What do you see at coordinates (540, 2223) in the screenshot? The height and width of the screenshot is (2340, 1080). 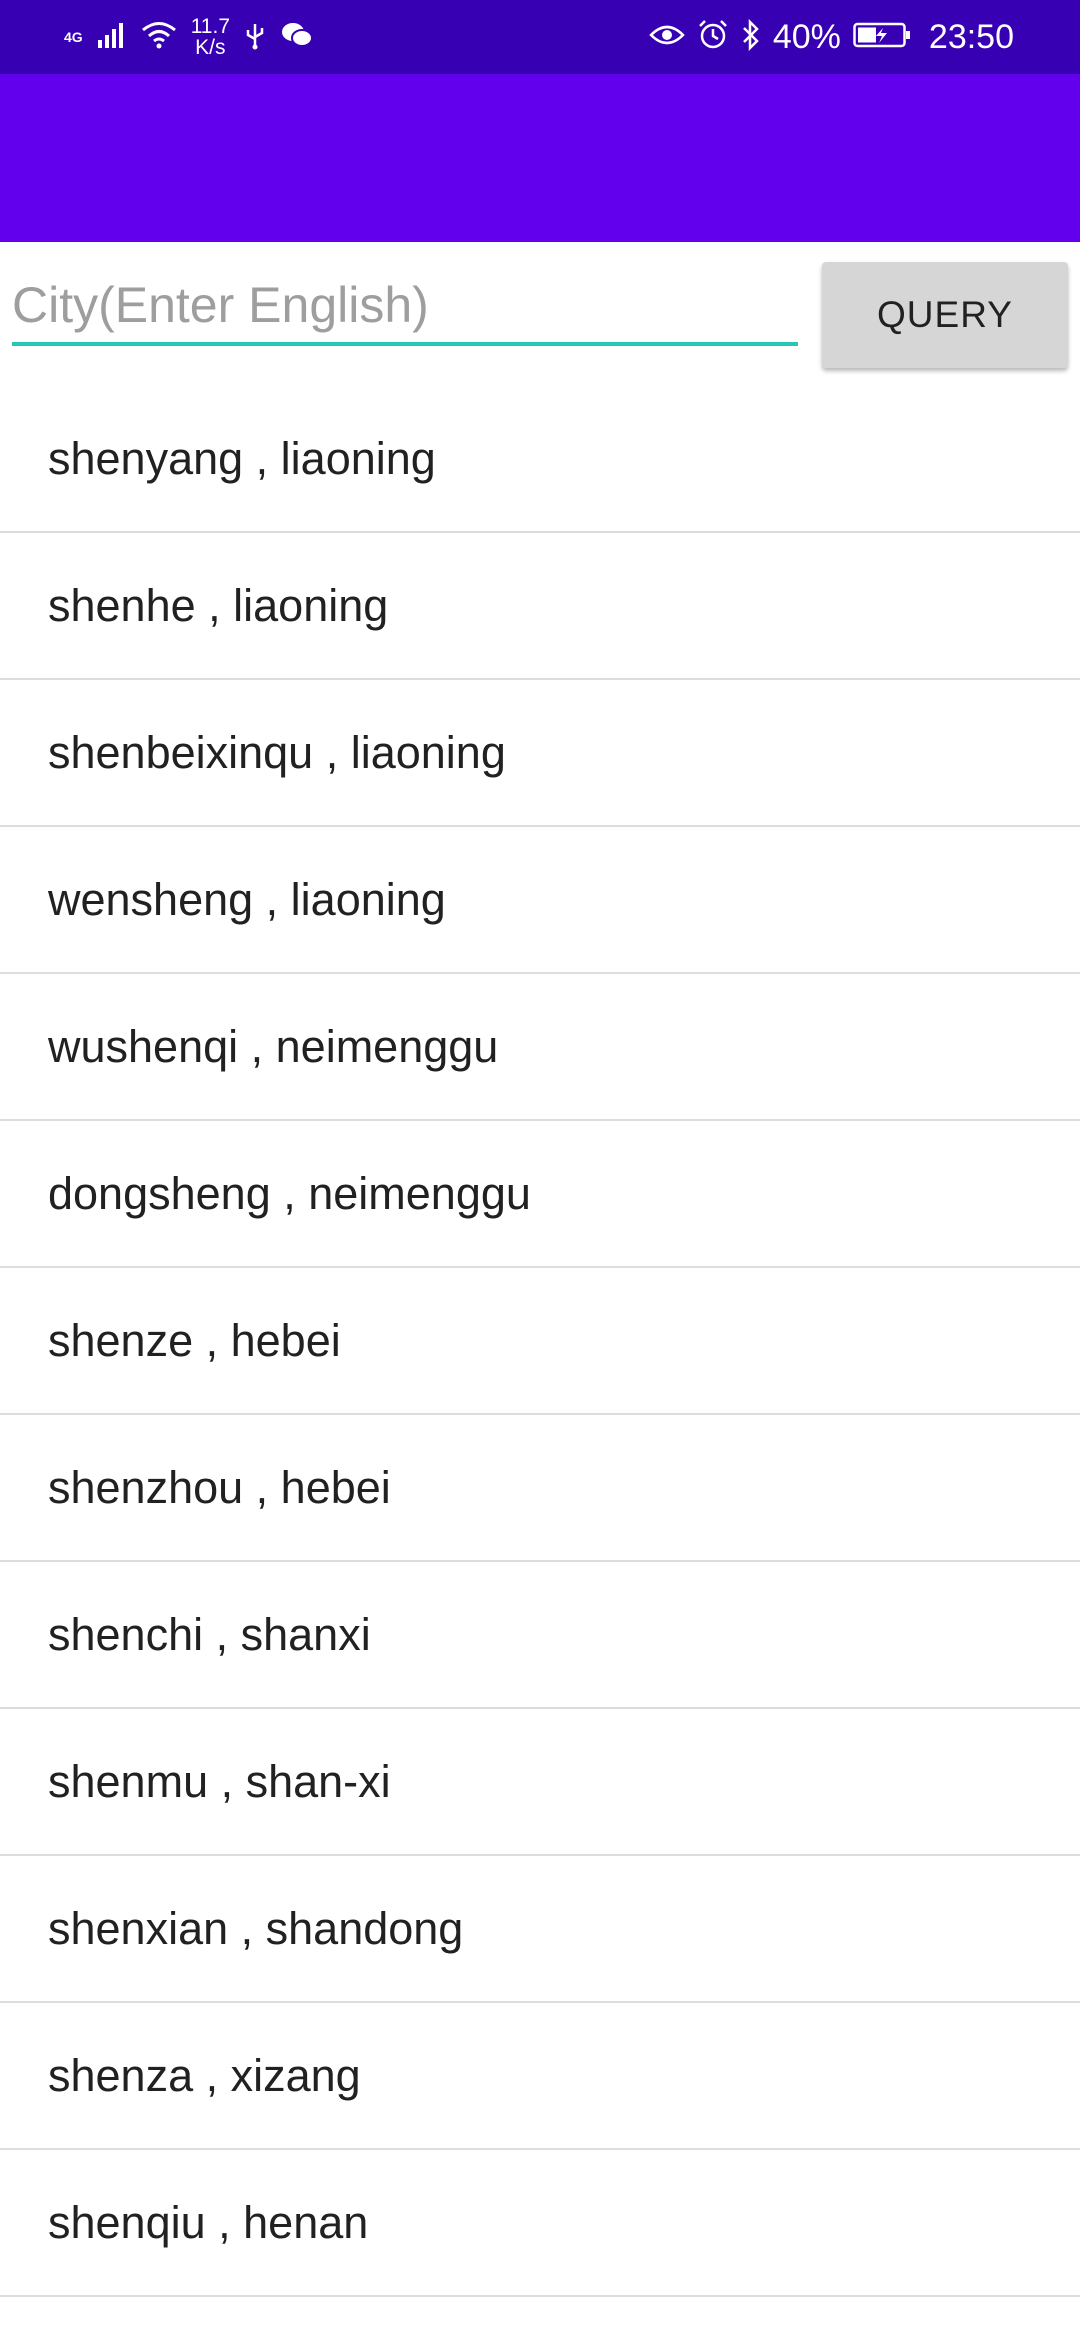 I see `list-item: shenqiu , henan` at bounding box center [540, 2223].